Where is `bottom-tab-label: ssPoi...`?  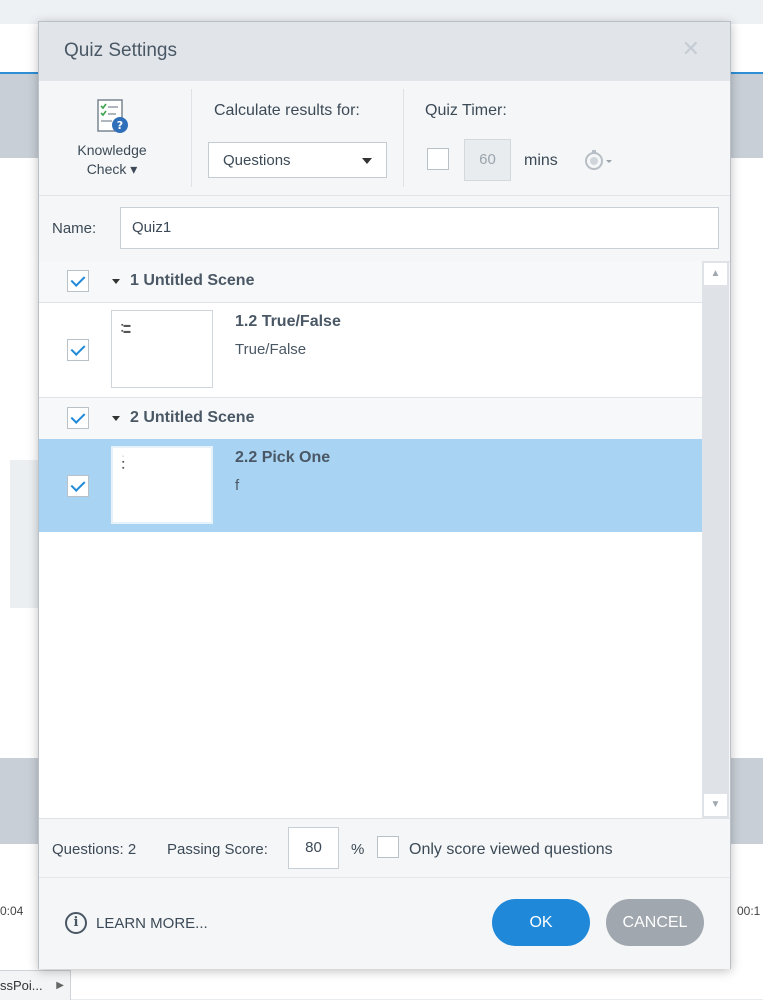
bottom-tab-label: ssPoi... is located at coordinates (21, 985).